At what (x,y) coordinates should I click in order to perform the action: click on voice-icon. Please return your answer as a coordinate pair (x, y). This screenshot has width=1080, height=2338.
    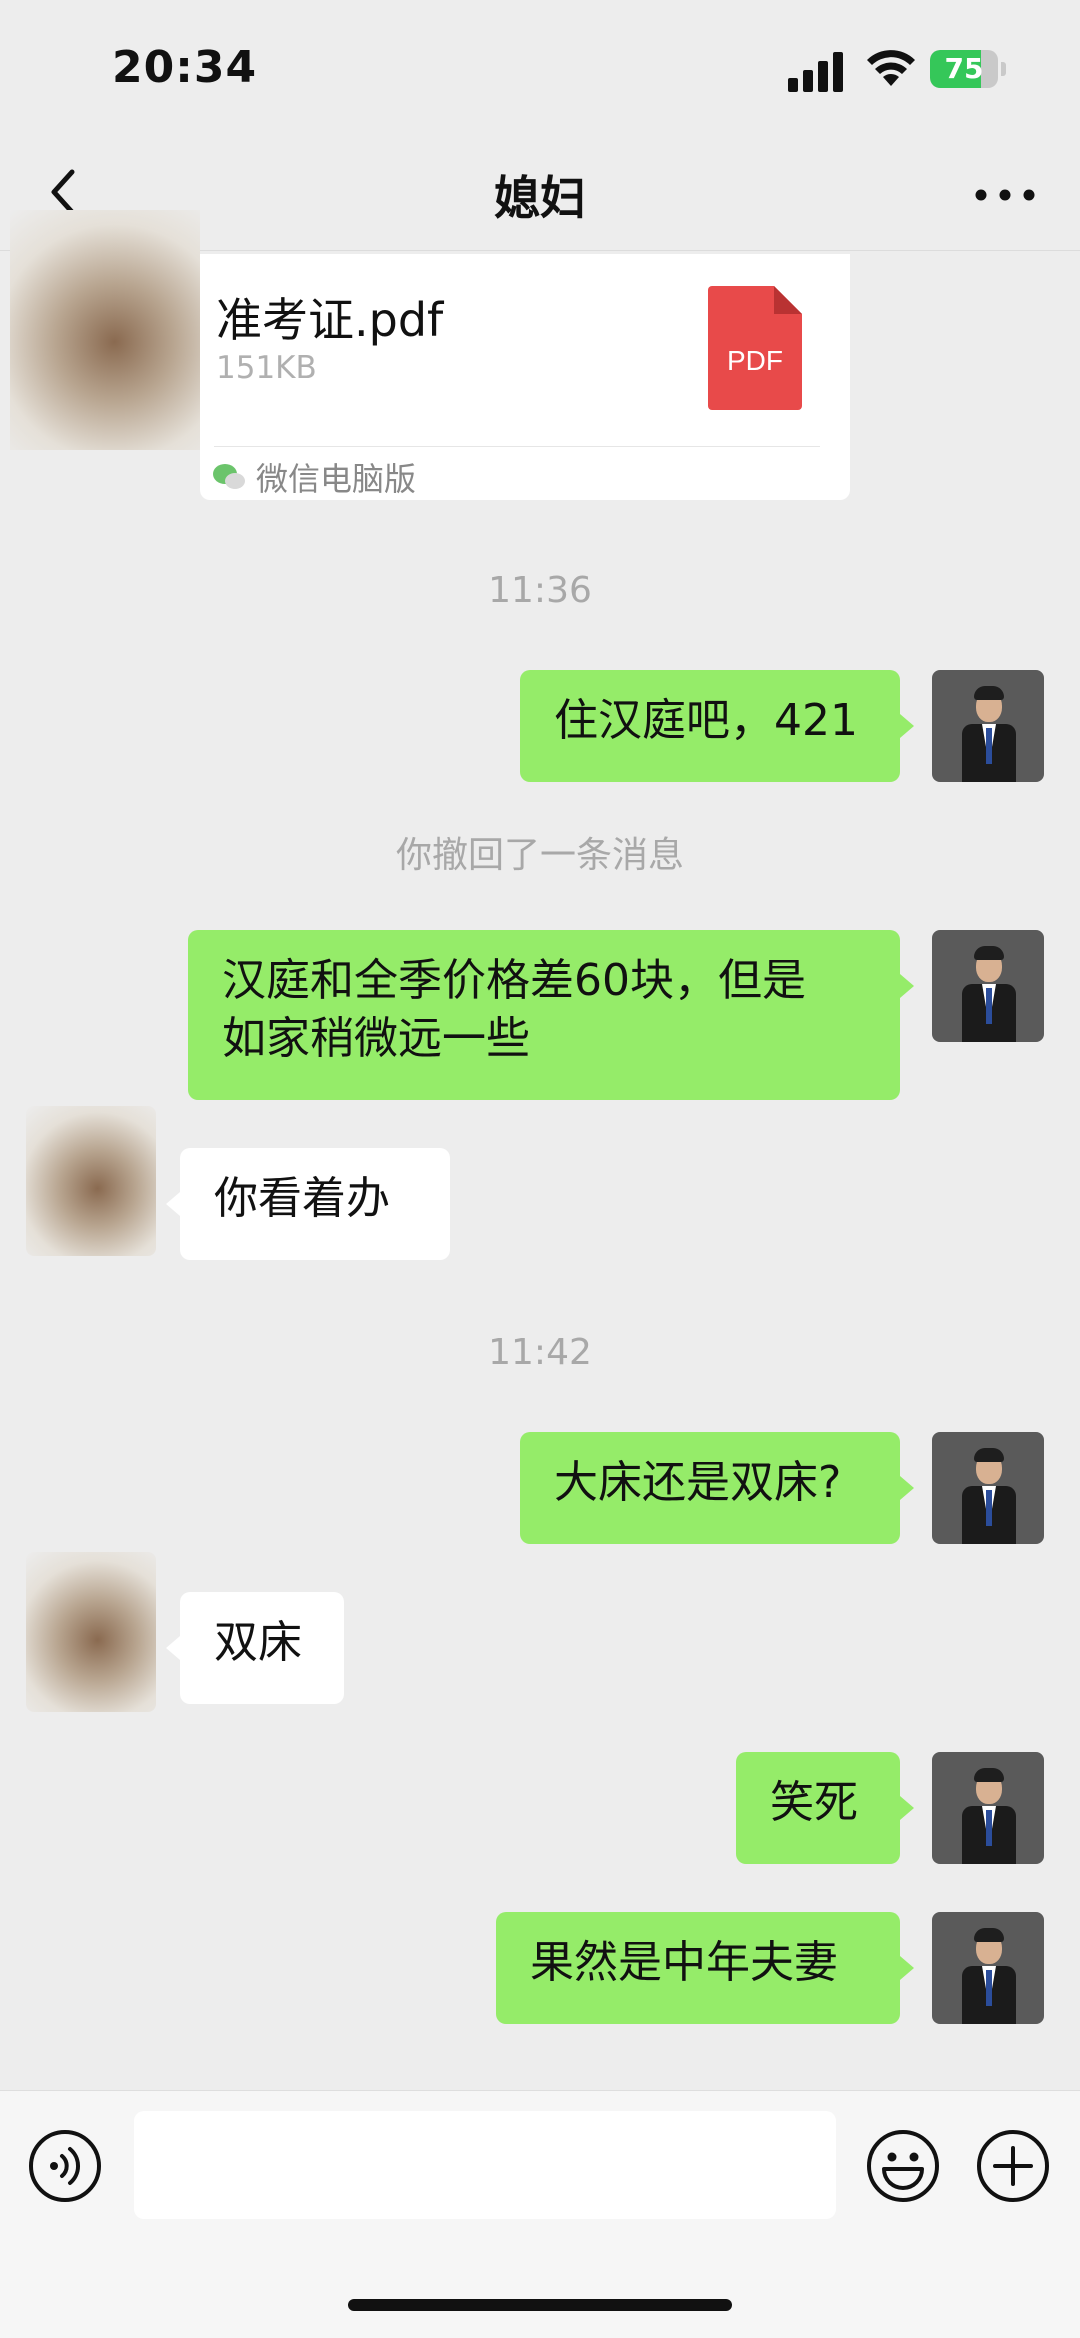
    Looking at the image, I should click on (65, 2166).